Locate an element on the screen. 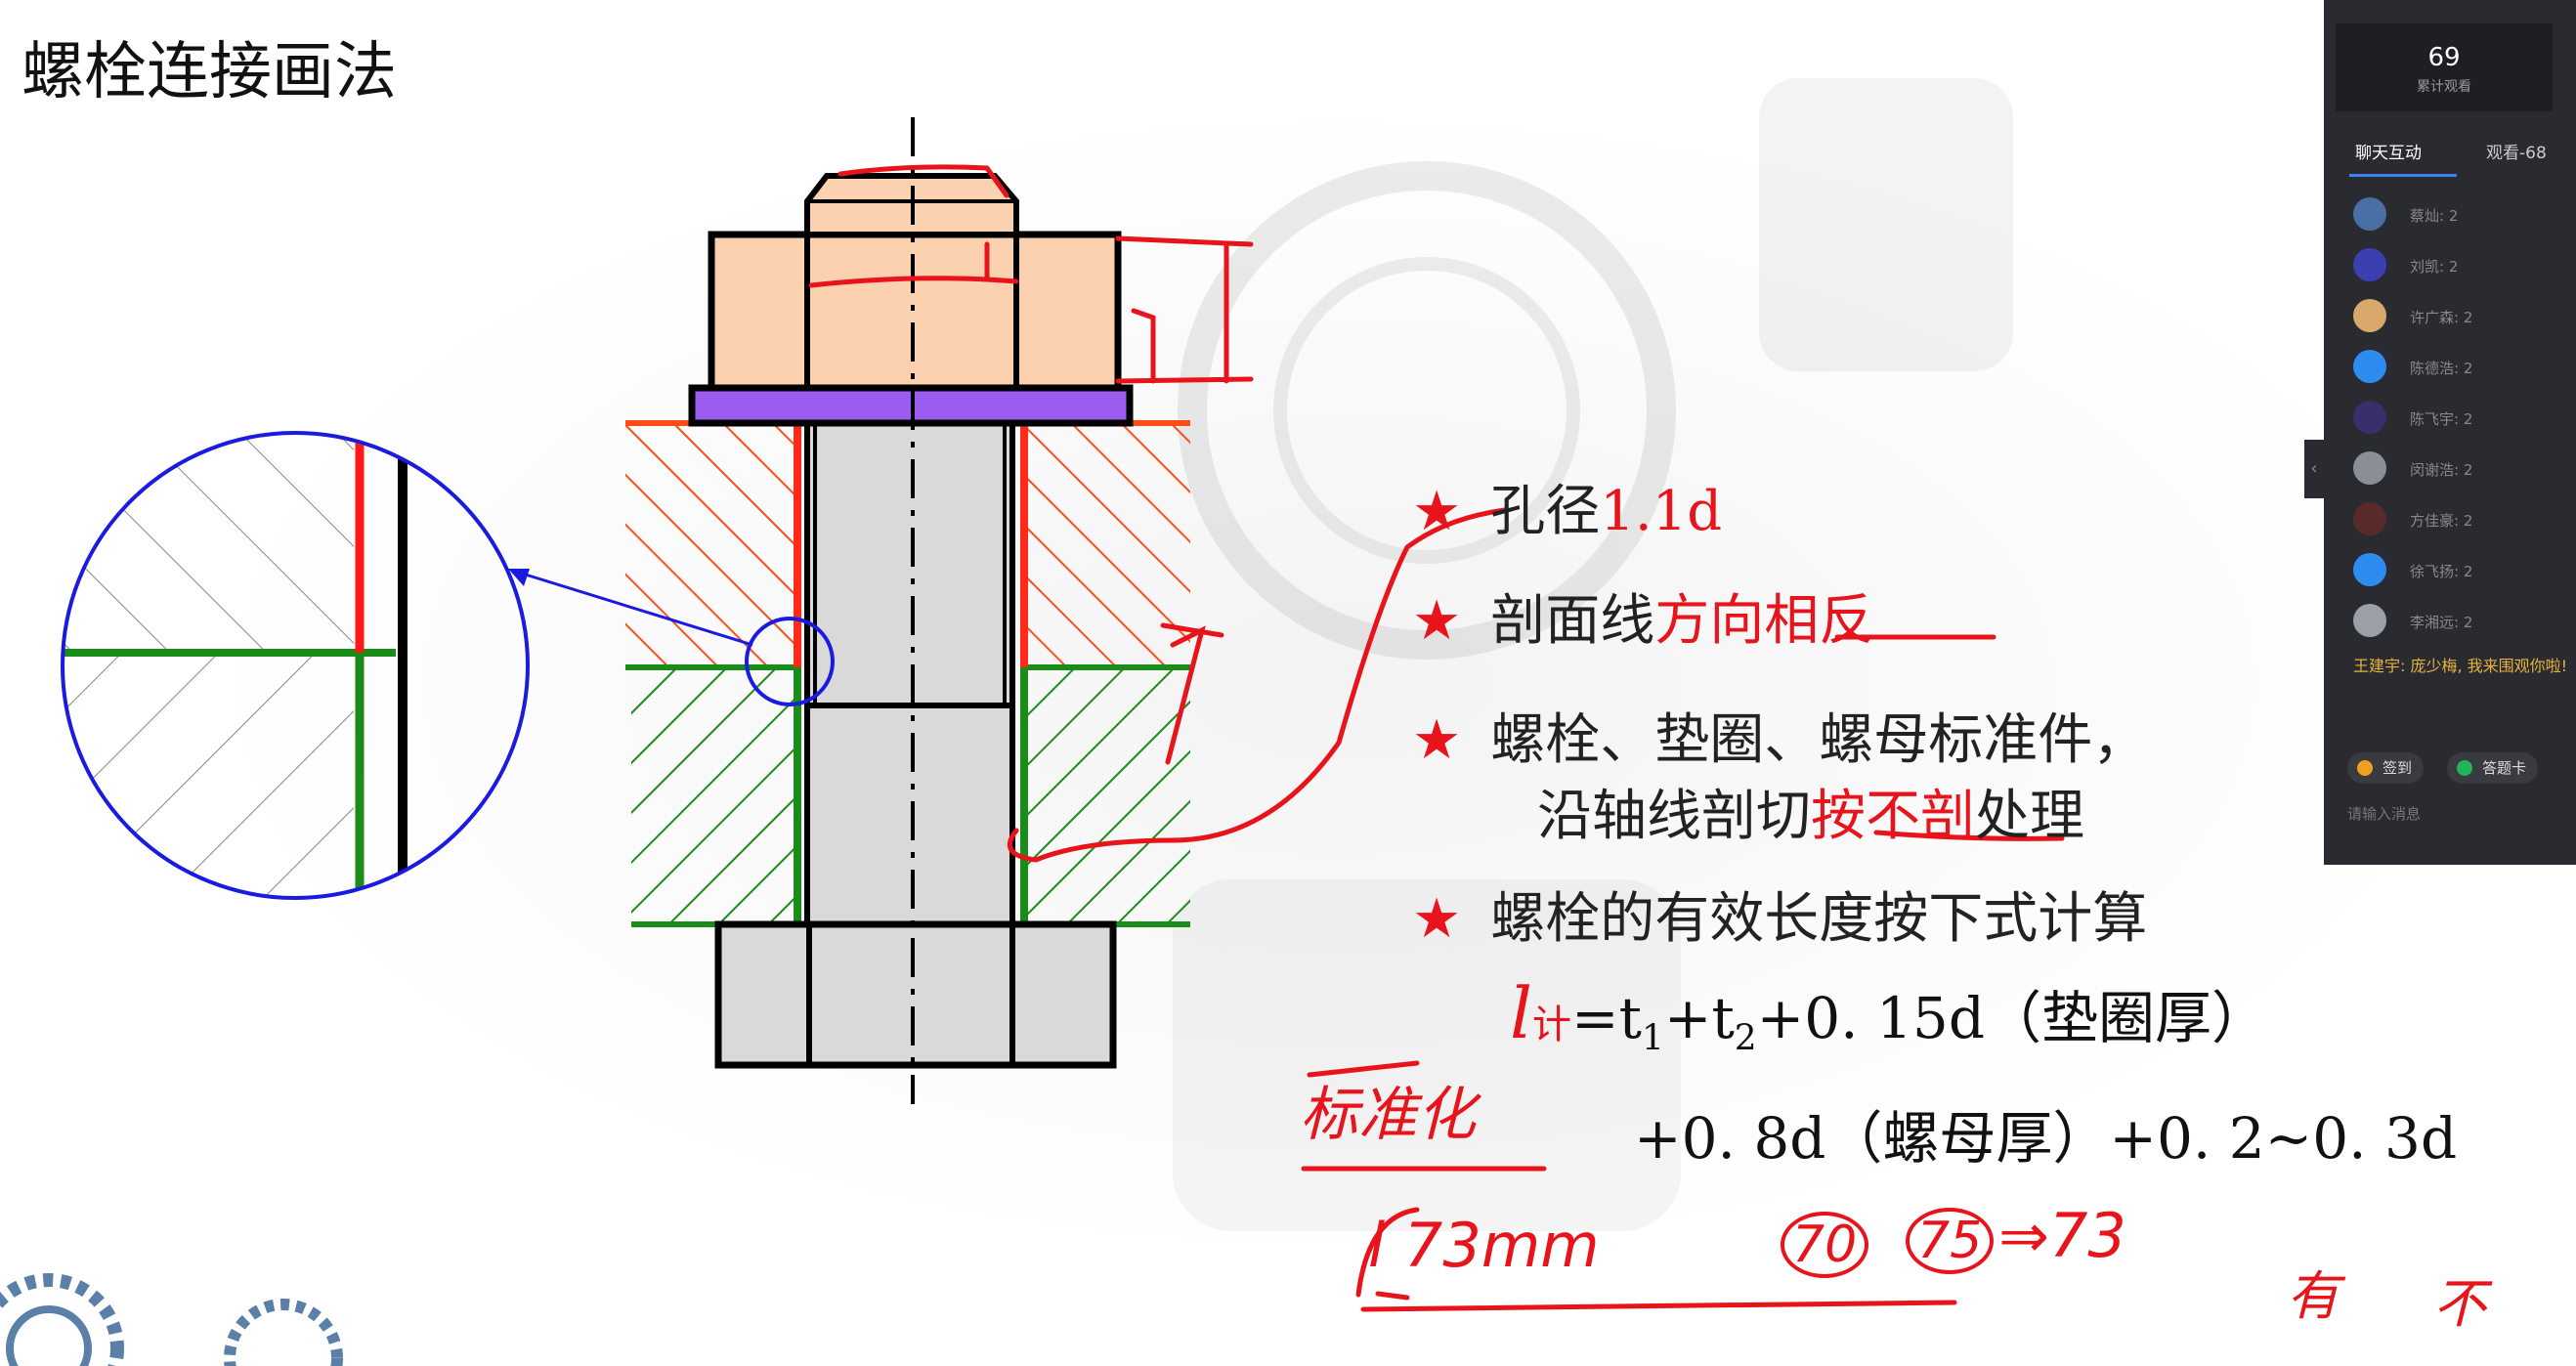 This screenshot has width=2576, height=1366. viewer-item: 李湘远: 2 is located at coordinates (2461, 617).